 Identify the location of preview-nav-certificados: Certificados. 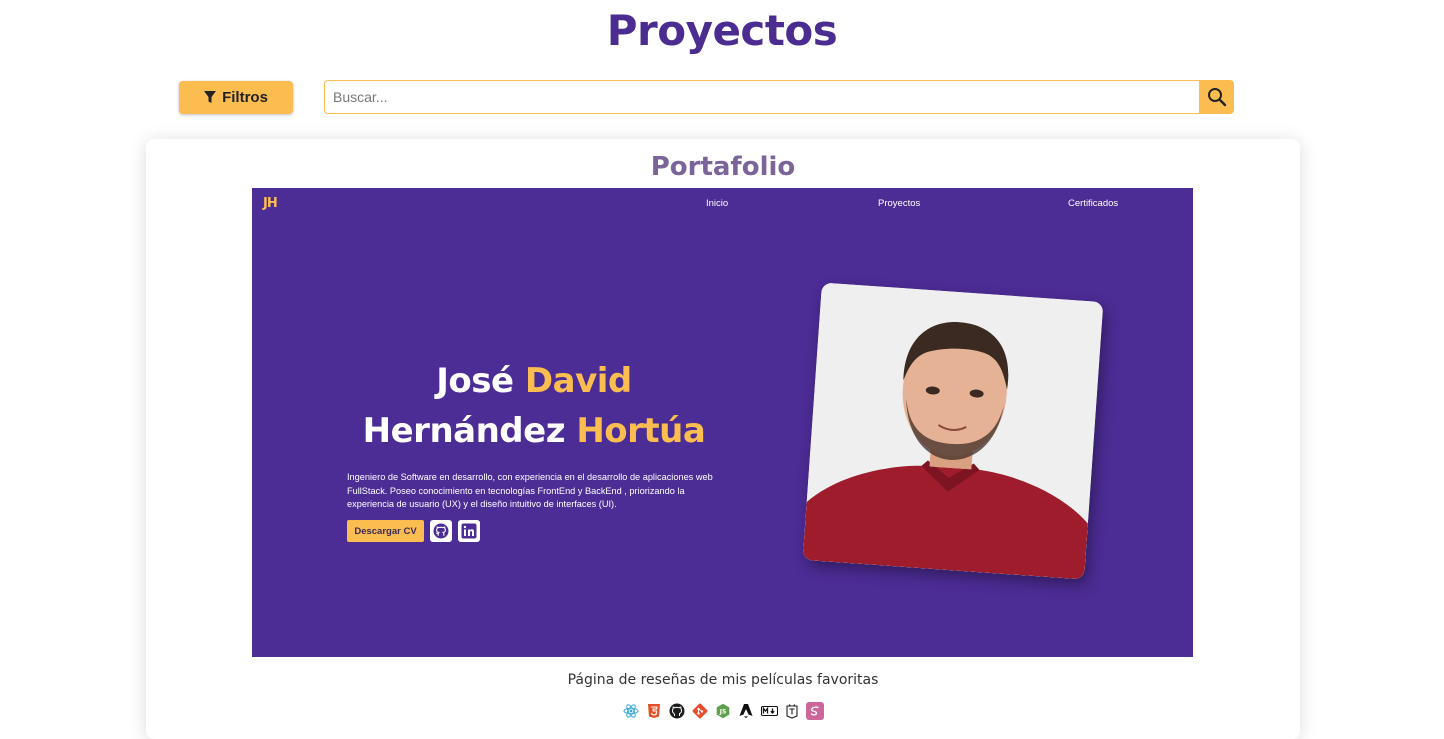
(1093, 203).